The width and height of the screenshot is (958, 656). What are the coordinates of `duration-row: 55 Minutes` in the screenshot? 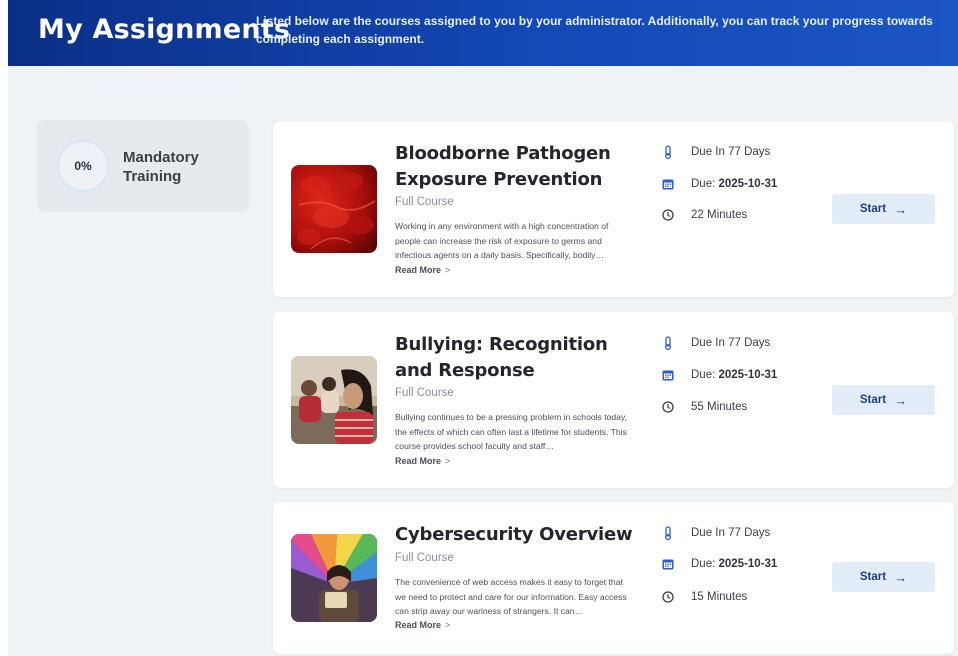 It's located at (704, 407).